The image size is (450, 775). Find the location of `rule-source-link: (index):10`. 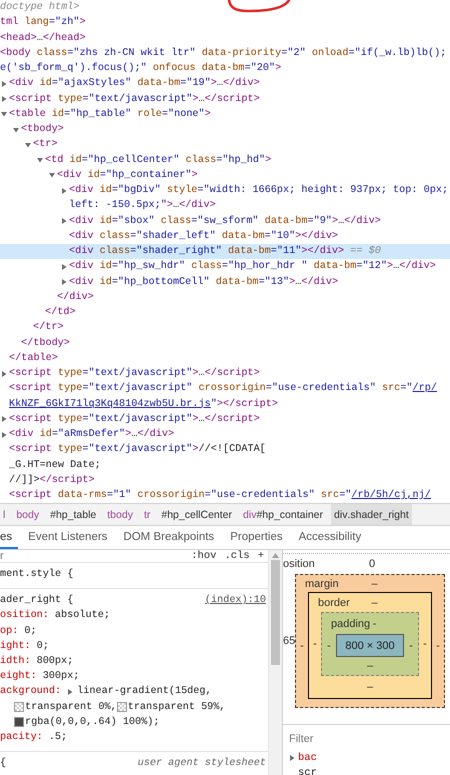

rule-source-link: (index):10 is located at coordinates (236, 600).